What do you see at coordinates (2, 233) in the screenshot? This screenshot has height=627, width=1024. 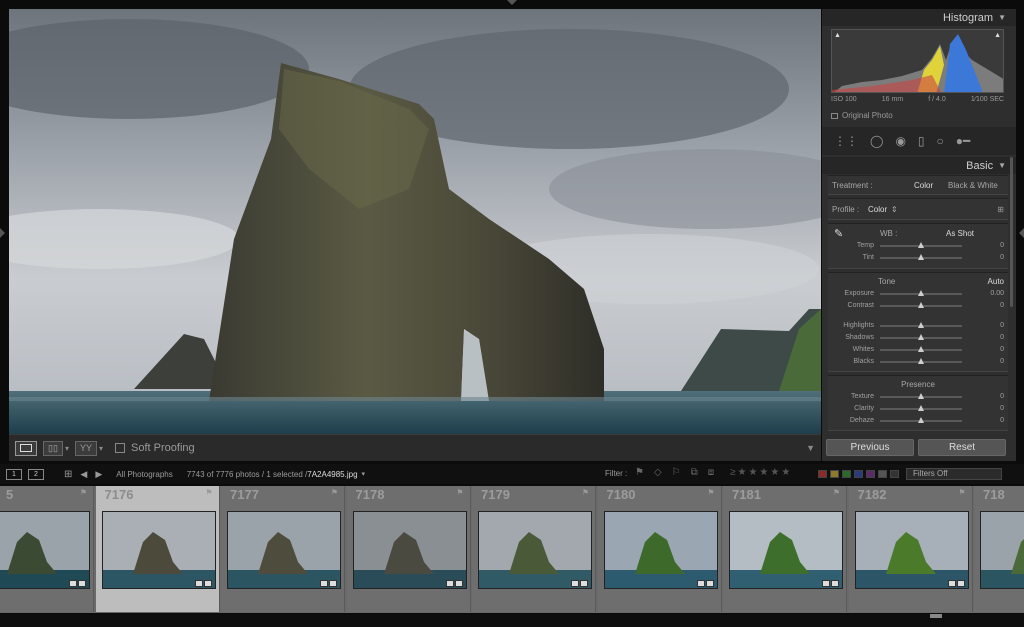 I see `left-panel-toggle-icon` at bounding box center [2, 233].